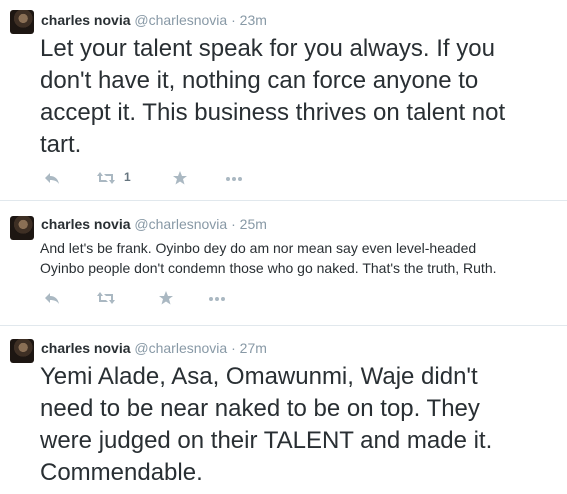 The image size is (567, 494). I want to click on tweet-text-line: Commendable., so click(121, 472).